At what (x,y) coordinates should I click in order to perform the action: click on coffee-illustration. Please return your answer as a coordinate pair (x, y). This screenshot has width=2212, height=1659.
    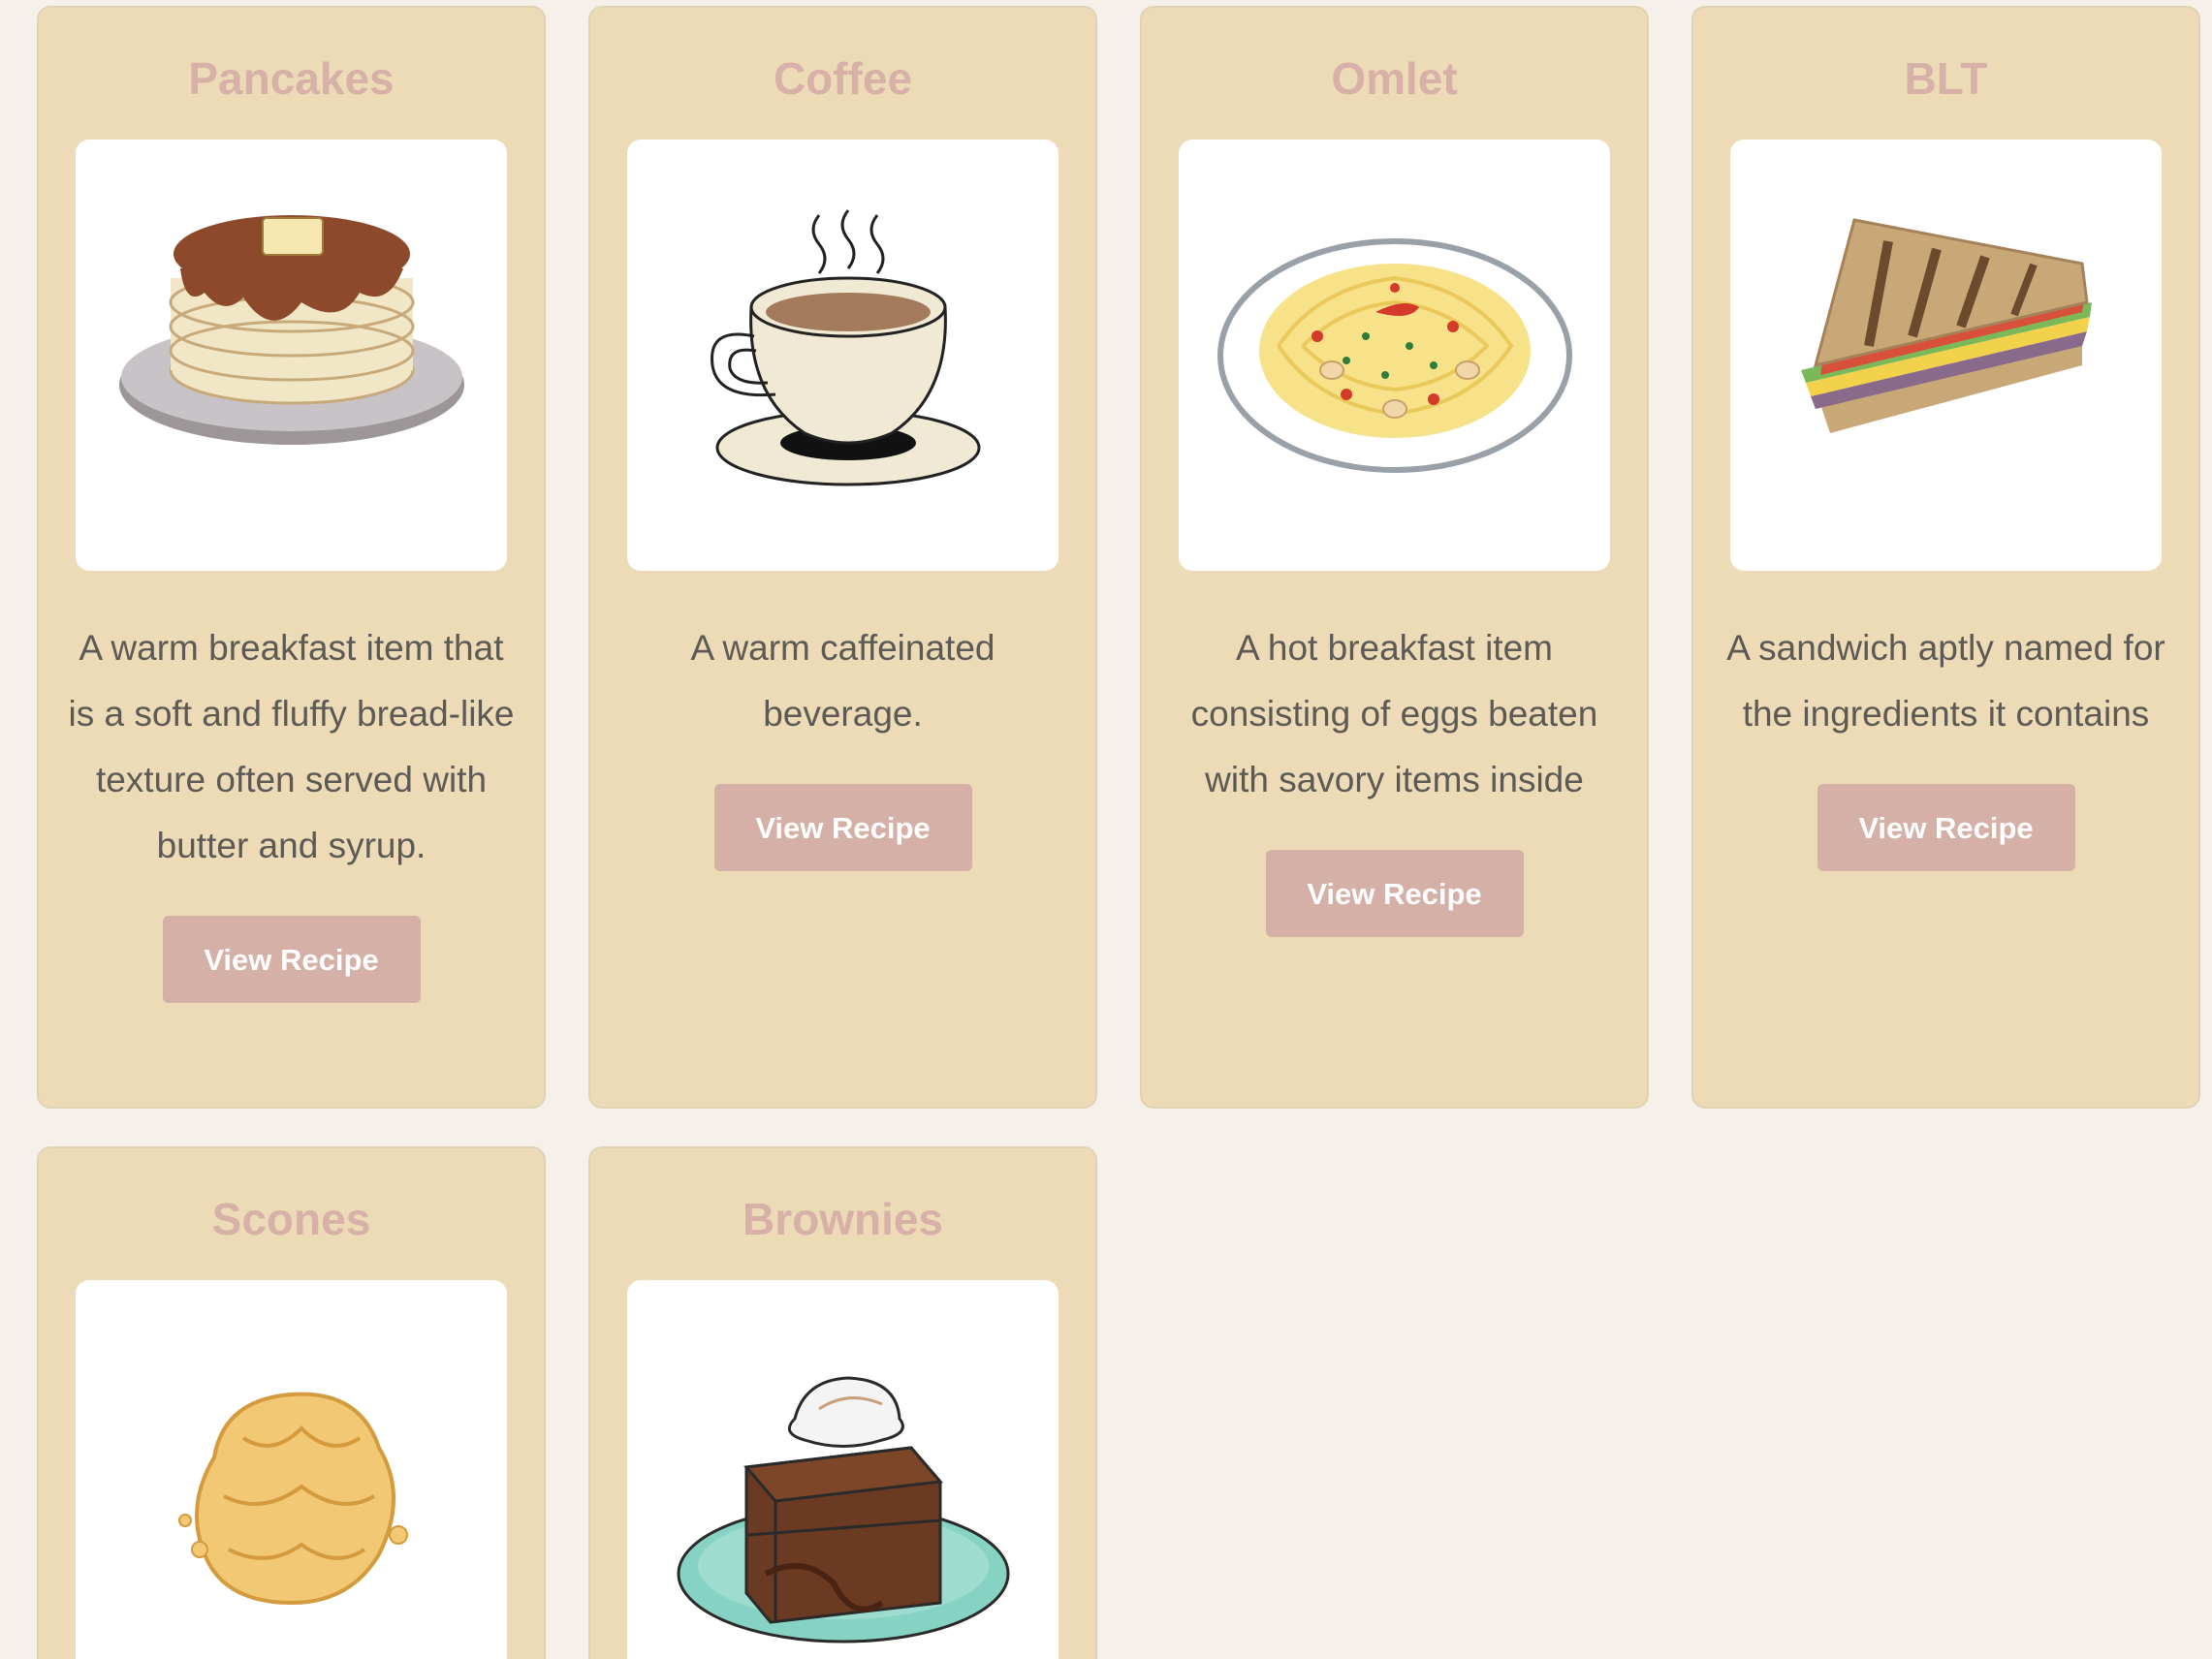
    Looking at the image, I should click on (845, 346).